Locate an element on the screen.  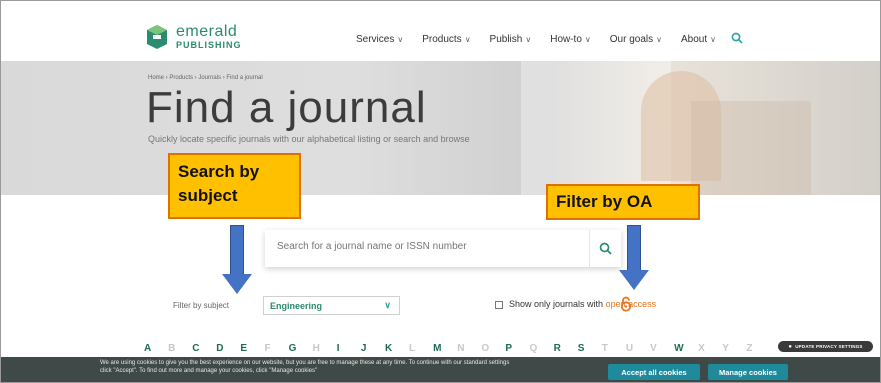
accept-all-cookies-button: Accept all cookies is located at coordinates (654, 372).